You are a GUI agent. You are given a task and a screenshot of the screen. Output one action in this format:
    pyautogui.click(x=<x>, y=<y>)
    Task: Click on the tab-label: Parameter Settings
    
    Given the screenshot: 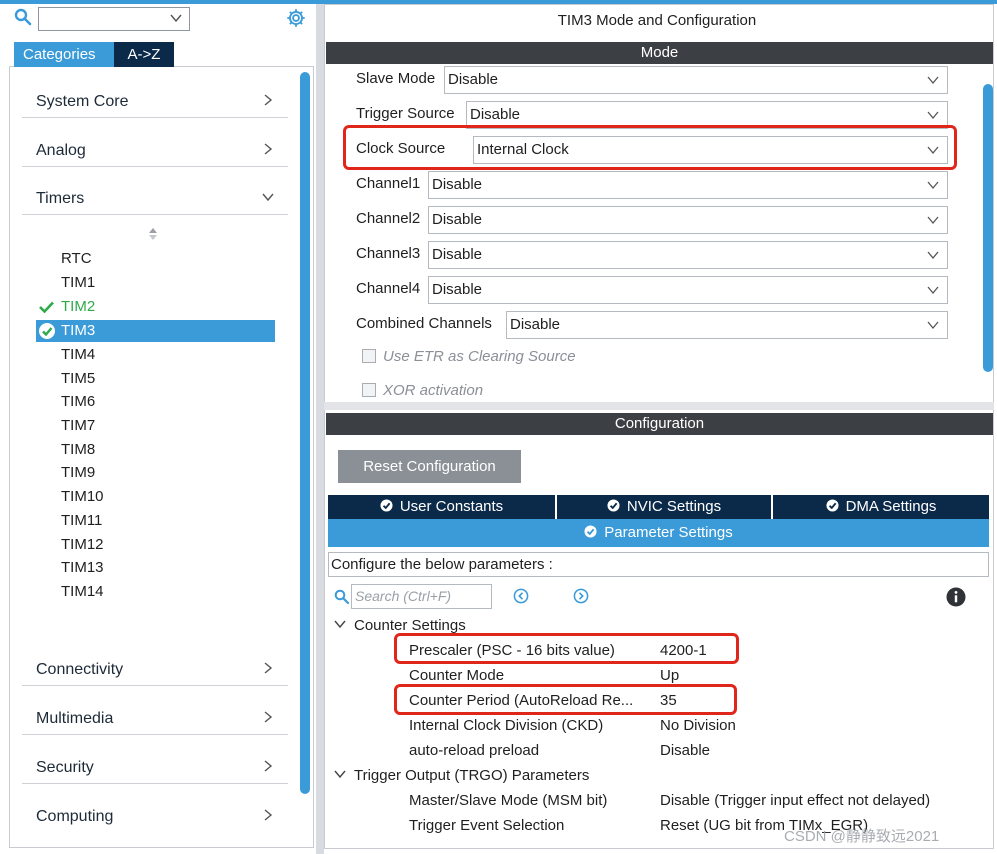 What is the action you would take?
    pyautogui.click(x=668, y=532)
    